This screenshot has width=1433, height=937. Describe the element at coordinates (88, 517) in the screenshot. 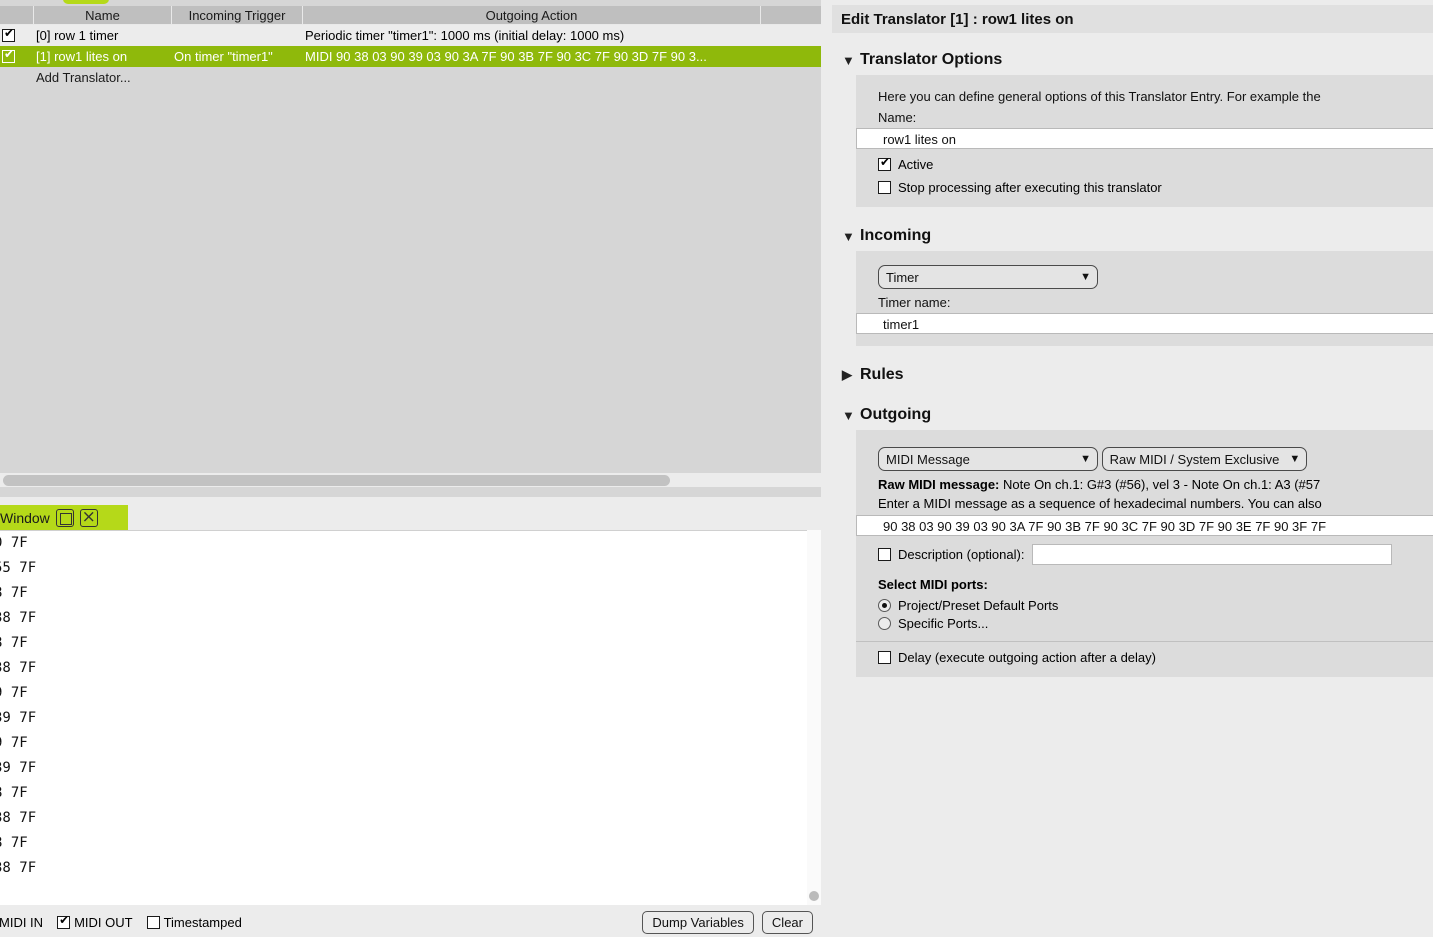

I see `close-icon` at that location.